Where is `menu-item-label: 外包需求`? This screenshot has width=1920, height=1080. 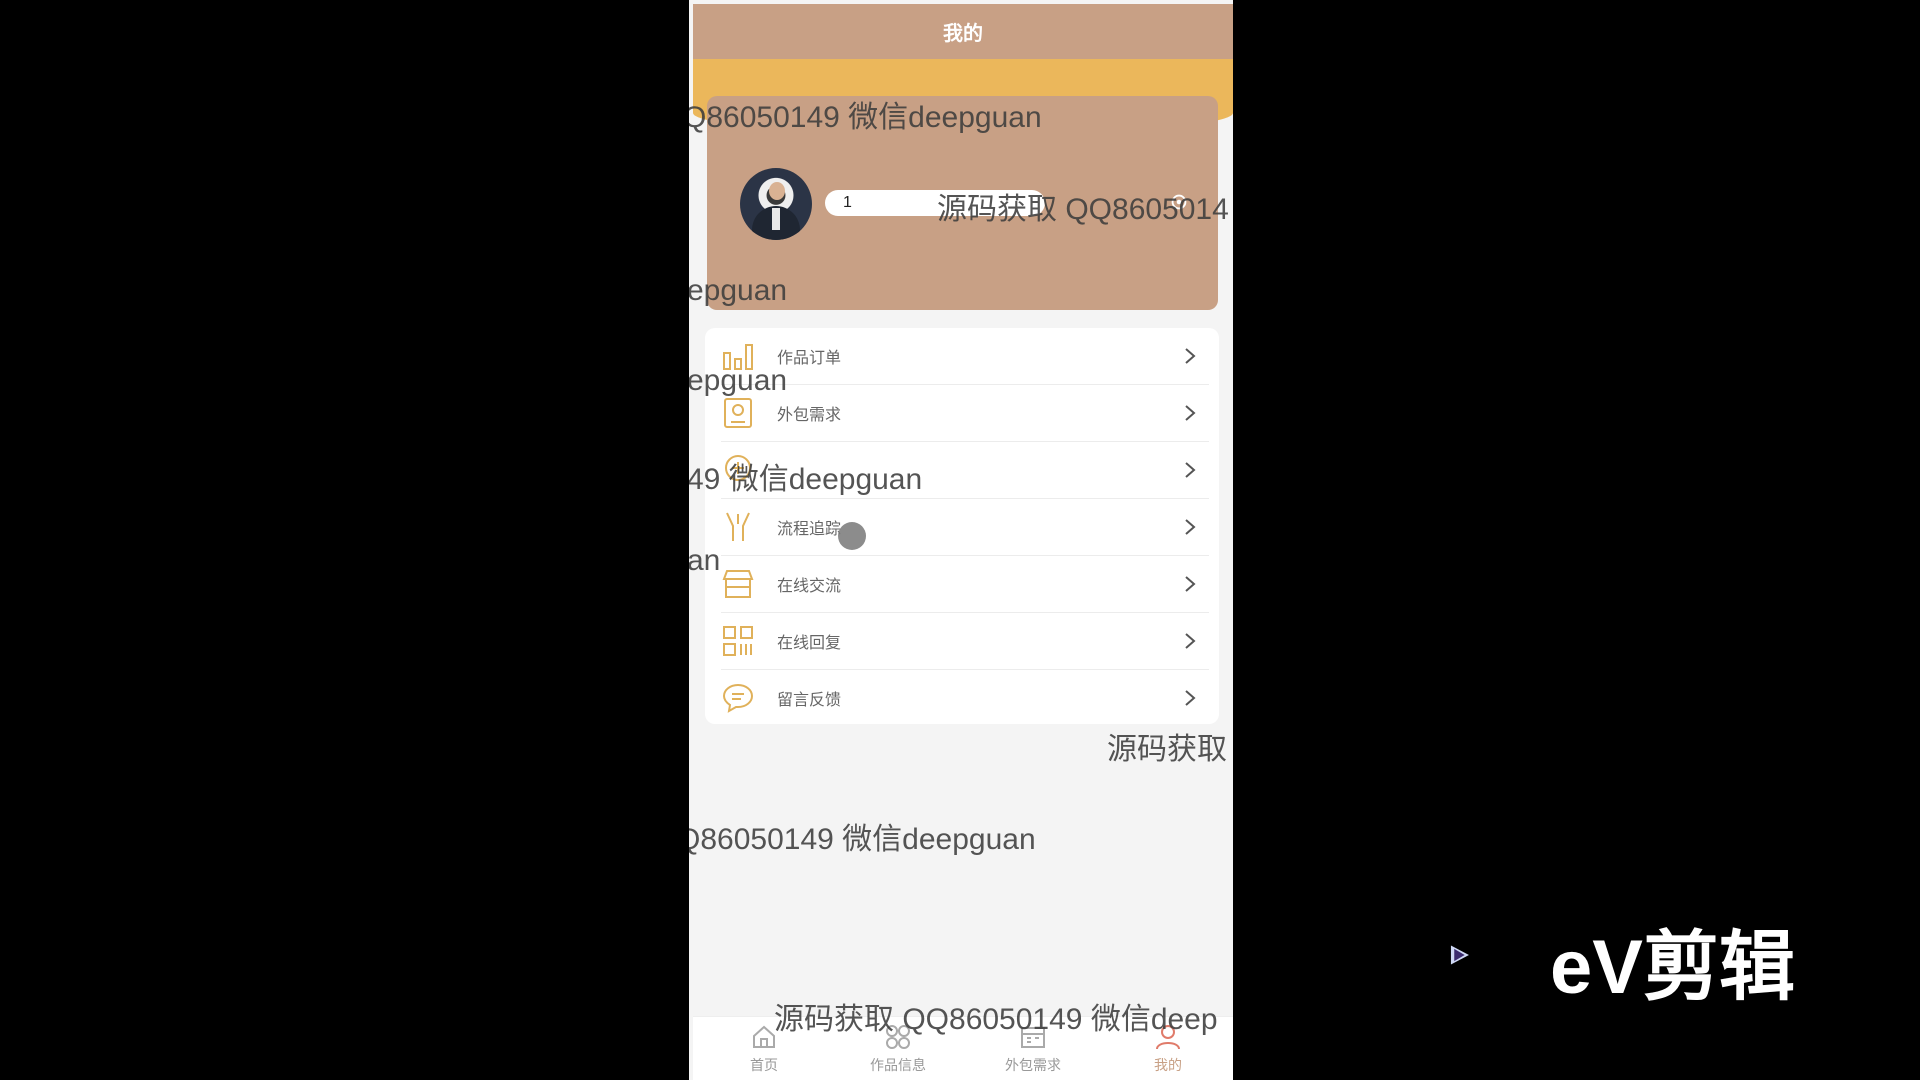 menu-item-label: 外包需求 is located at coordinates (809, 415).